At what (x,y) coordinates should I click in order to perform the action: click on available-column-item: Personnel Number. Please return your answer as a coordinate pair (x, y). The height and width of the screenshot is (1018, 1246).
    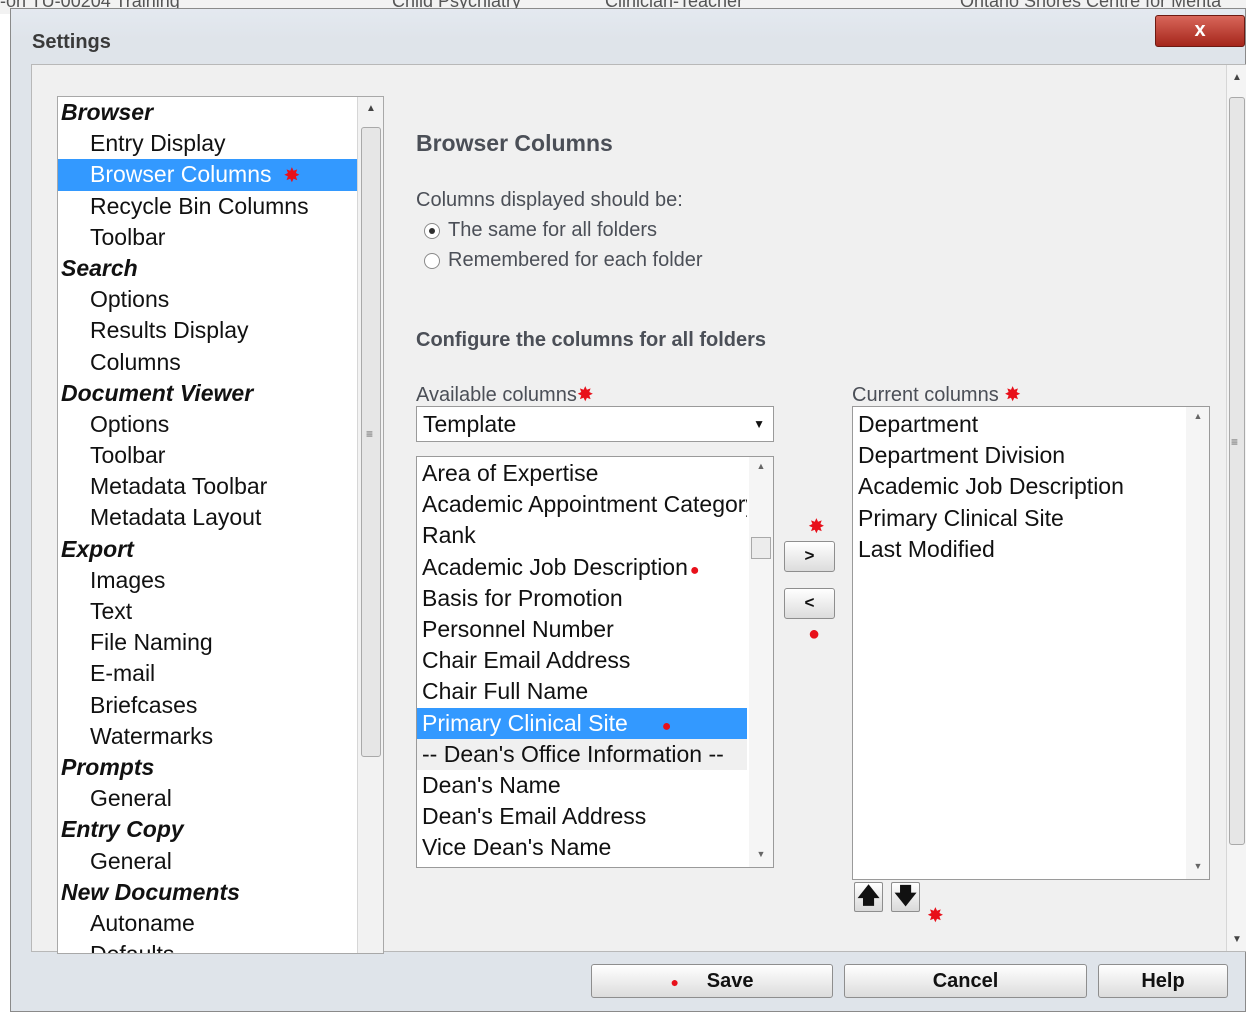
    Looking at the image, I should click on (582, 629).